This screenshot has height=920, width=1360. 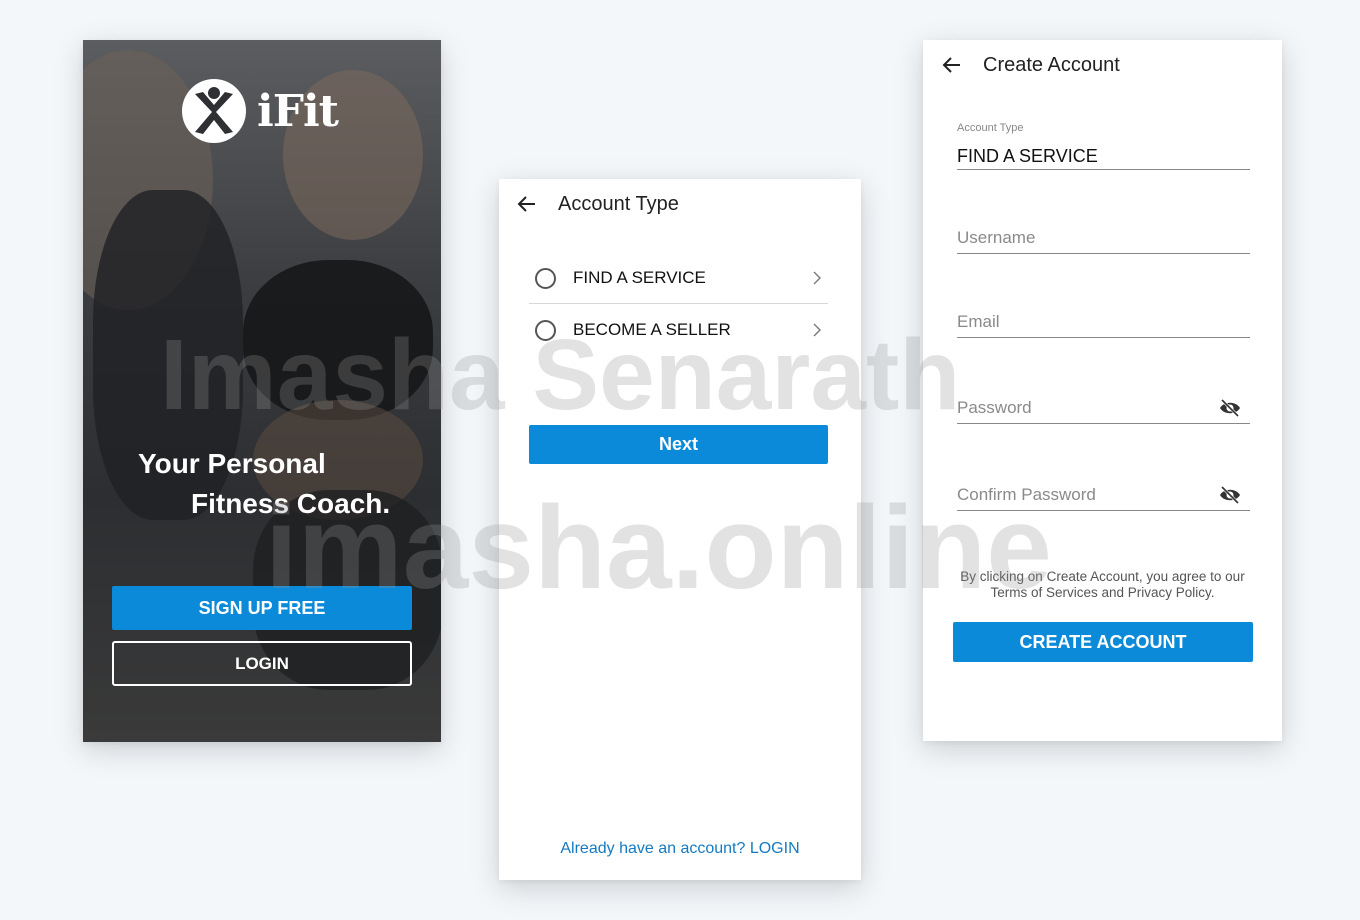 I want to click on option-become-a-seller: BECOME A SELLER, so click(x=678, y=330).